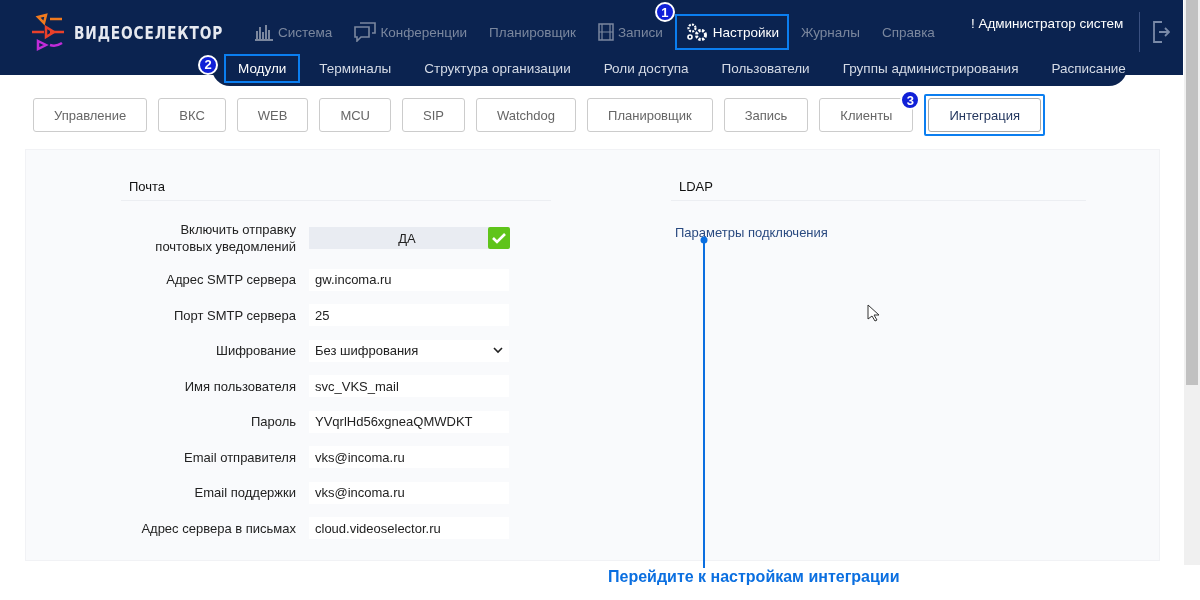 The width and height of the screenshot is (1200, 600). I want to click on field-label: Email поддержки, so click(245, 492).